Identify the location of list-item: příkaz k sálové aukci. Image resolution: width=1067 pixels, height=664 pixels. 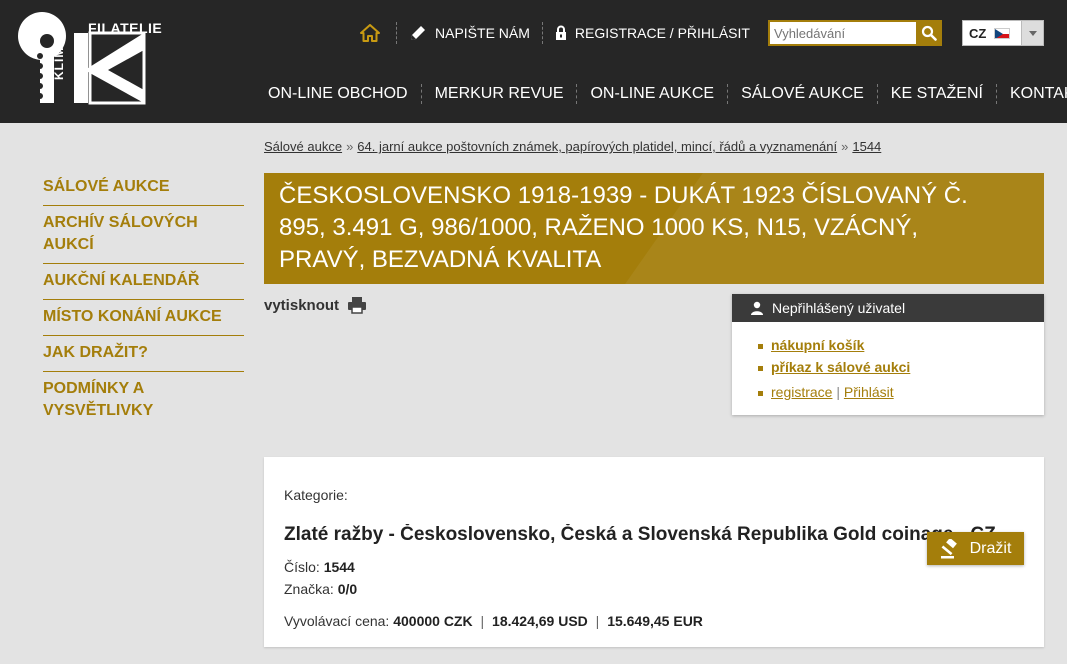
(901, 367).